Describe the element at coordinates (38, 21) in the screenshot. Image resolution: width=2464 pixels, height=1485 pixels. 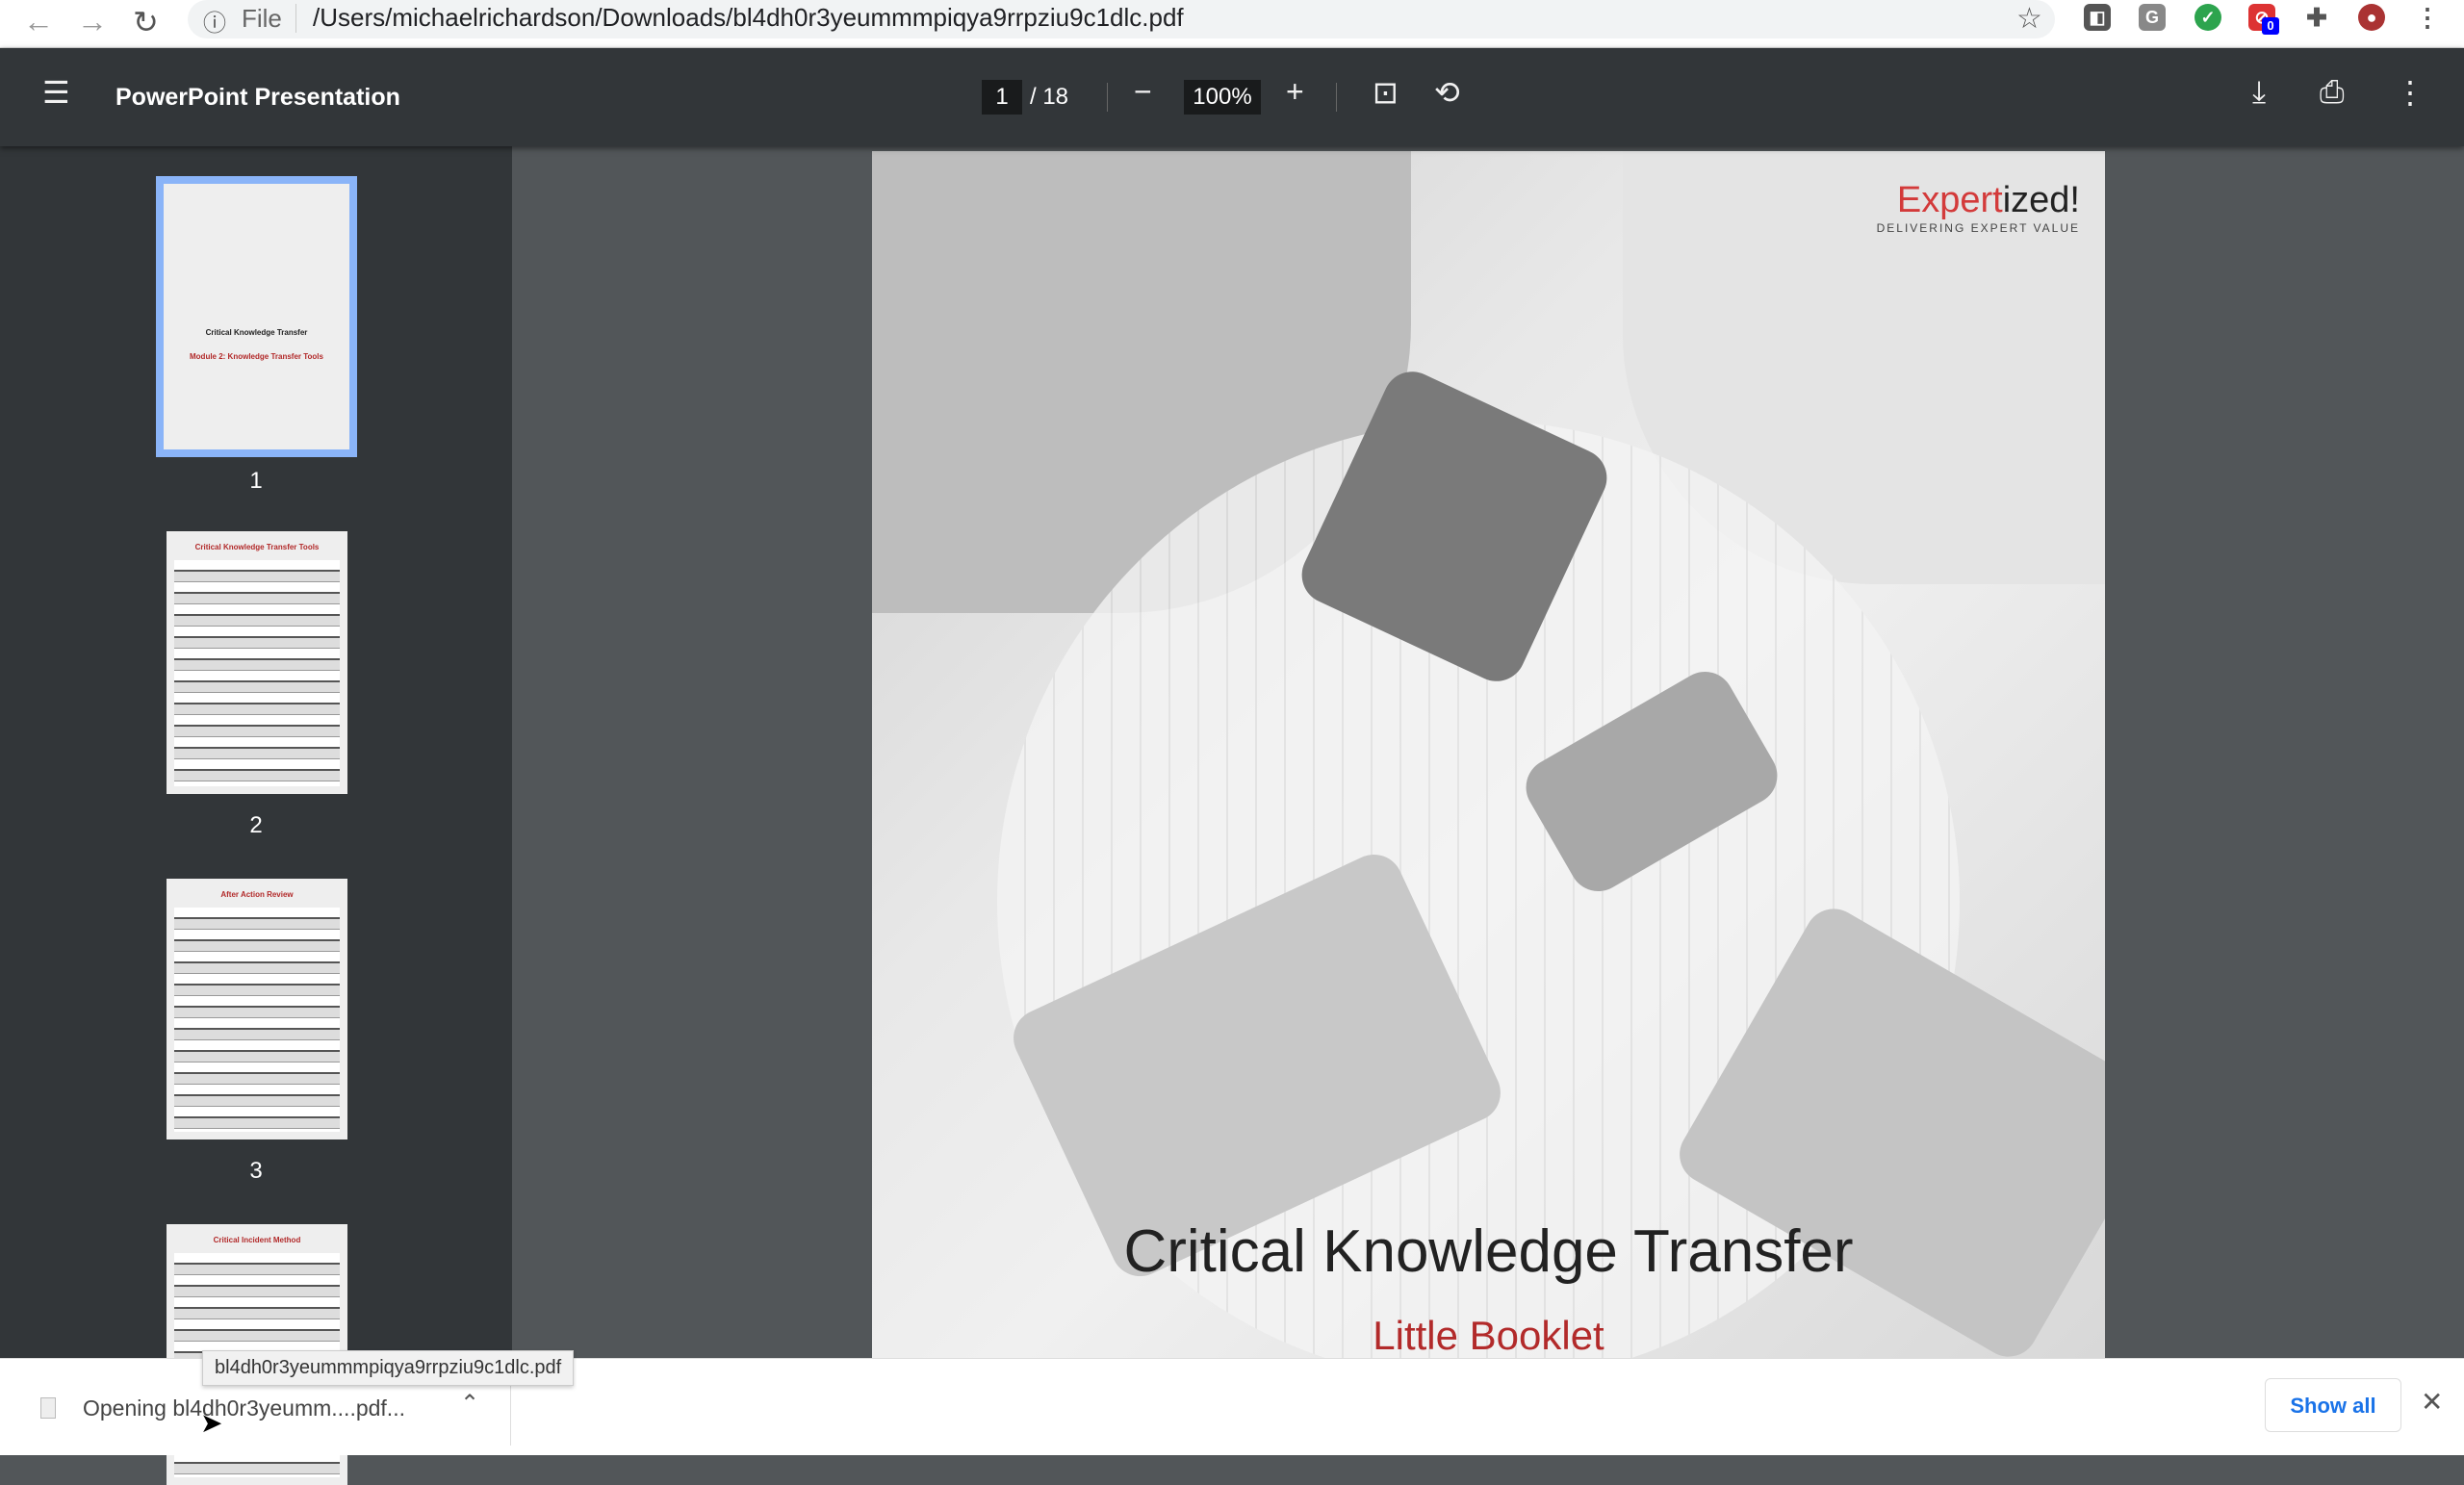
I see `back-icon: ←` at that location.